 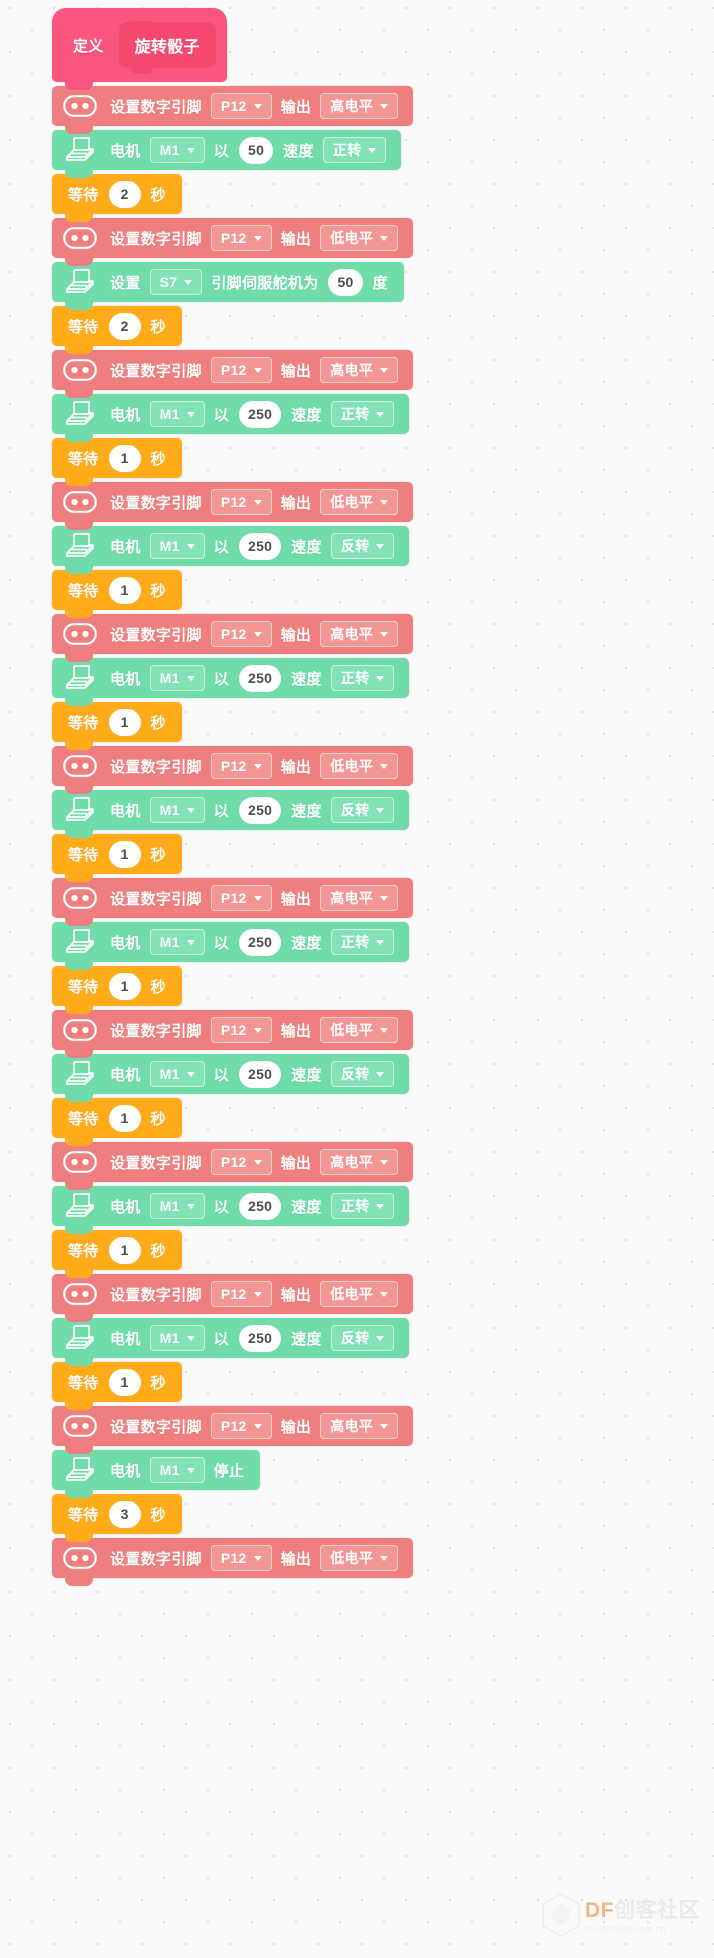 I want to click on wait-block: 等待 3 秒, so click(x=117, y=1517).